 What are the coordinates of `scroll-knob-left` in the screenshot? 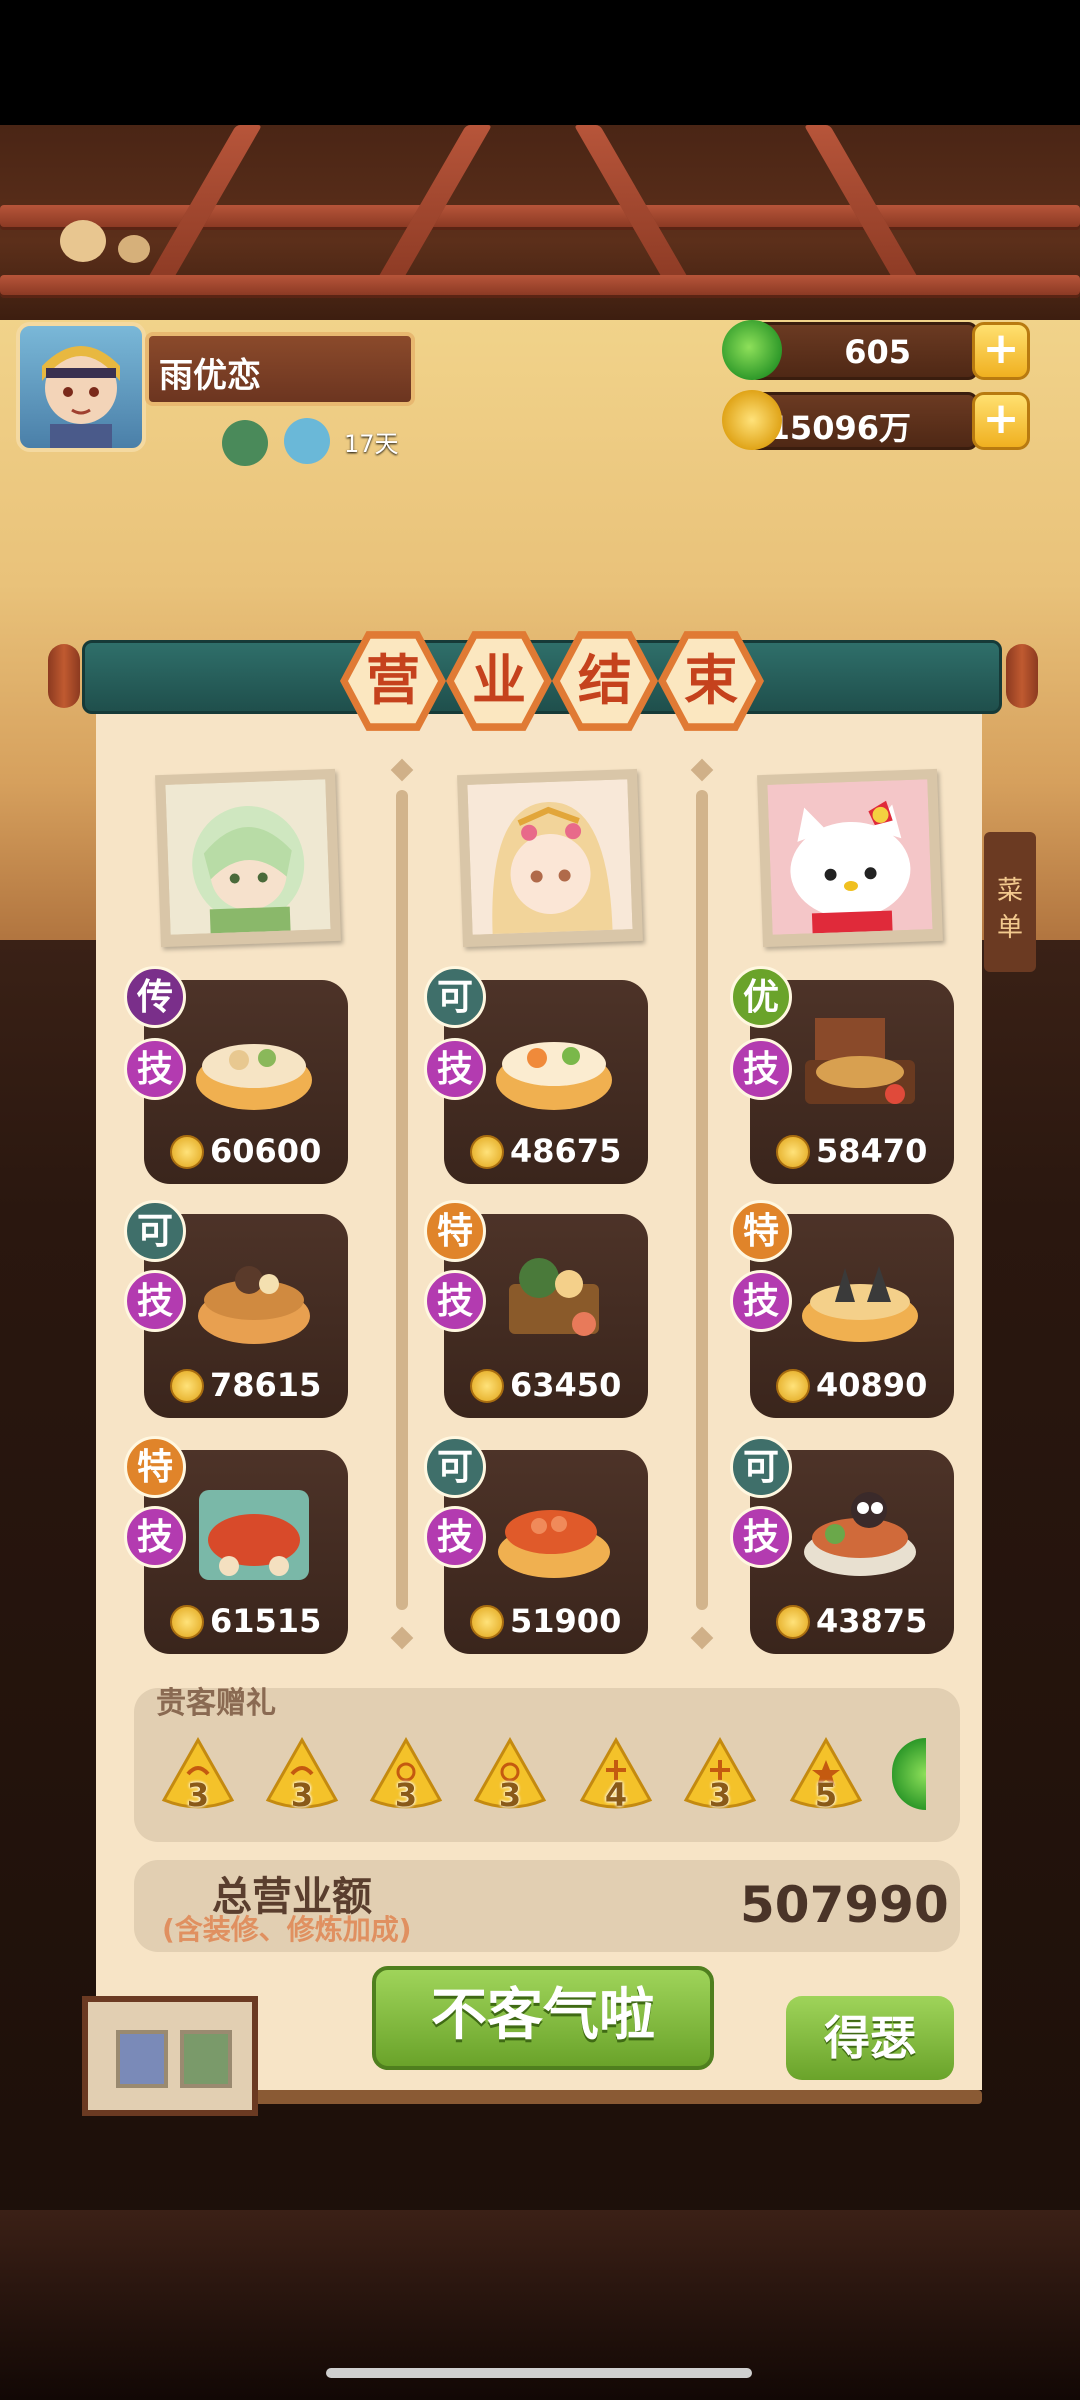 It's located at (64, 676).